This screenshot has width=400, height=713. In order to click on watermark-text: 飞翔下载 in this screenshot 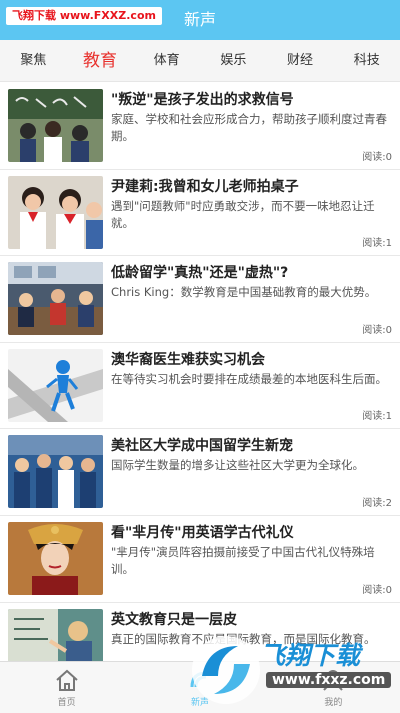, I will do `click(310, 655)`.